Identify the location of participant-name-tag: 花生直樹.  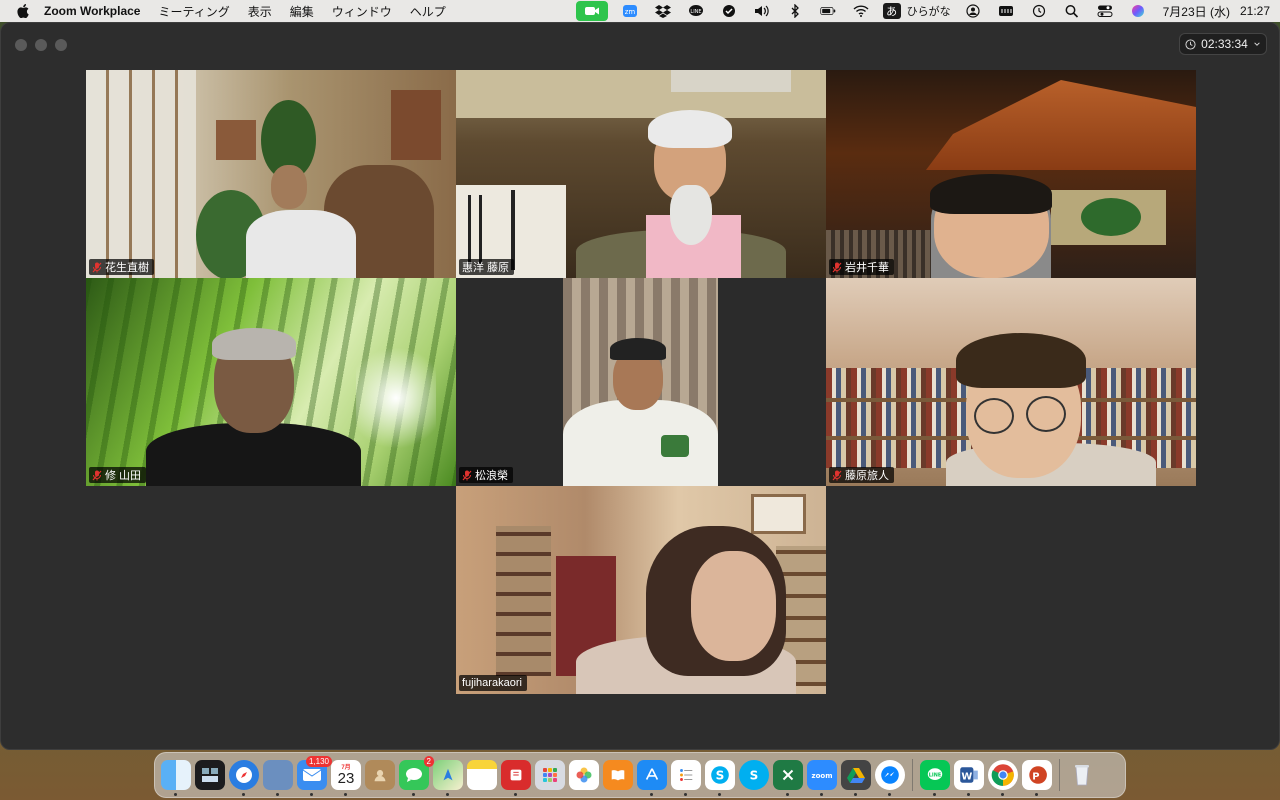
(121, 267).